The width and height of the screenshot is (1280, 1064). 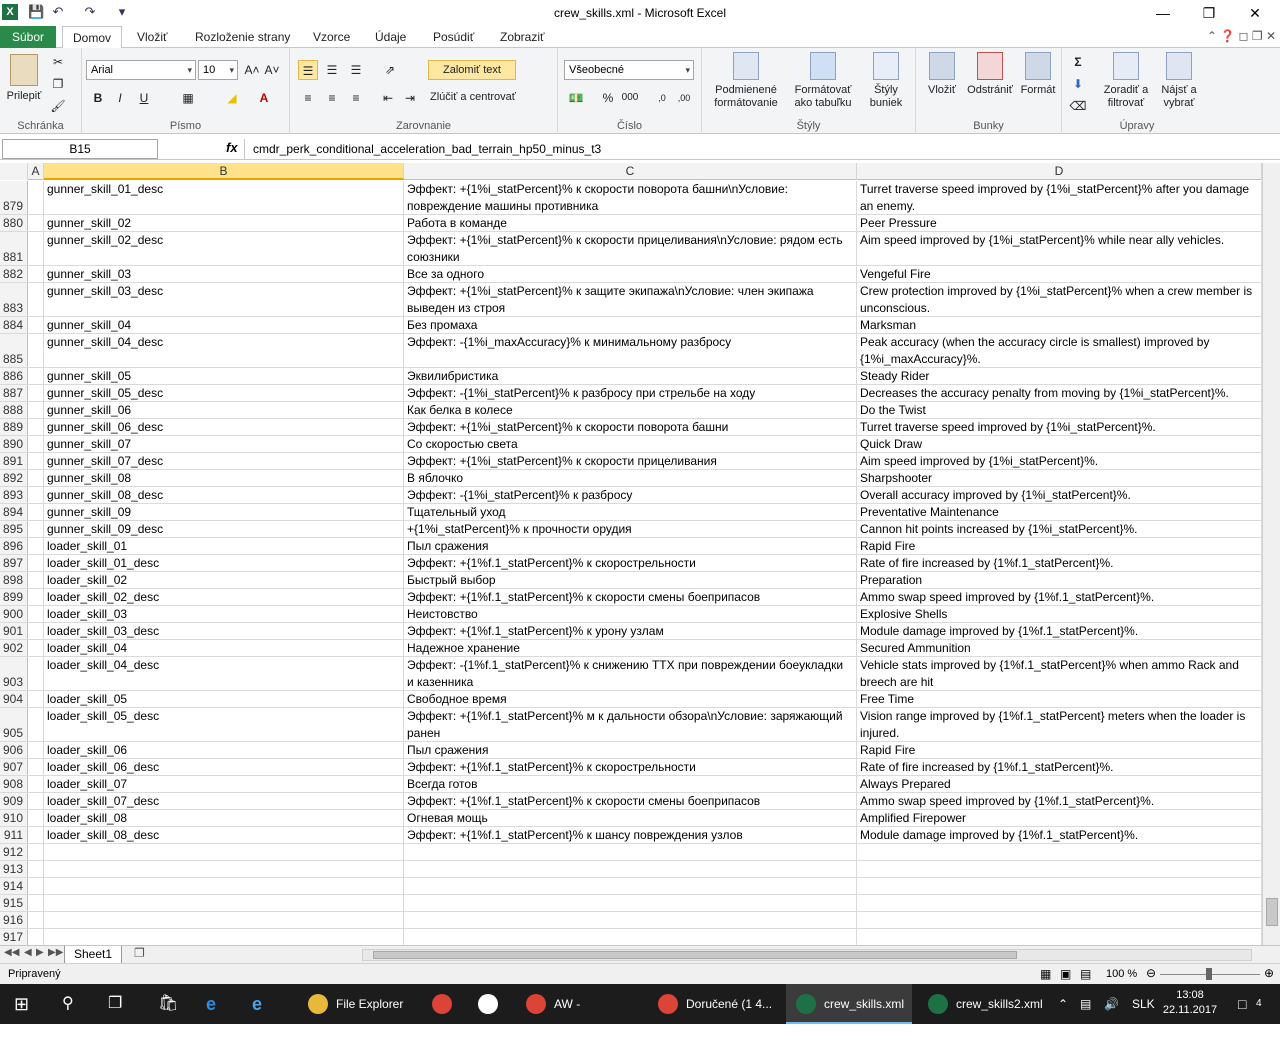 I want to click on edge-icon: e, so click(x=211, y=1004).